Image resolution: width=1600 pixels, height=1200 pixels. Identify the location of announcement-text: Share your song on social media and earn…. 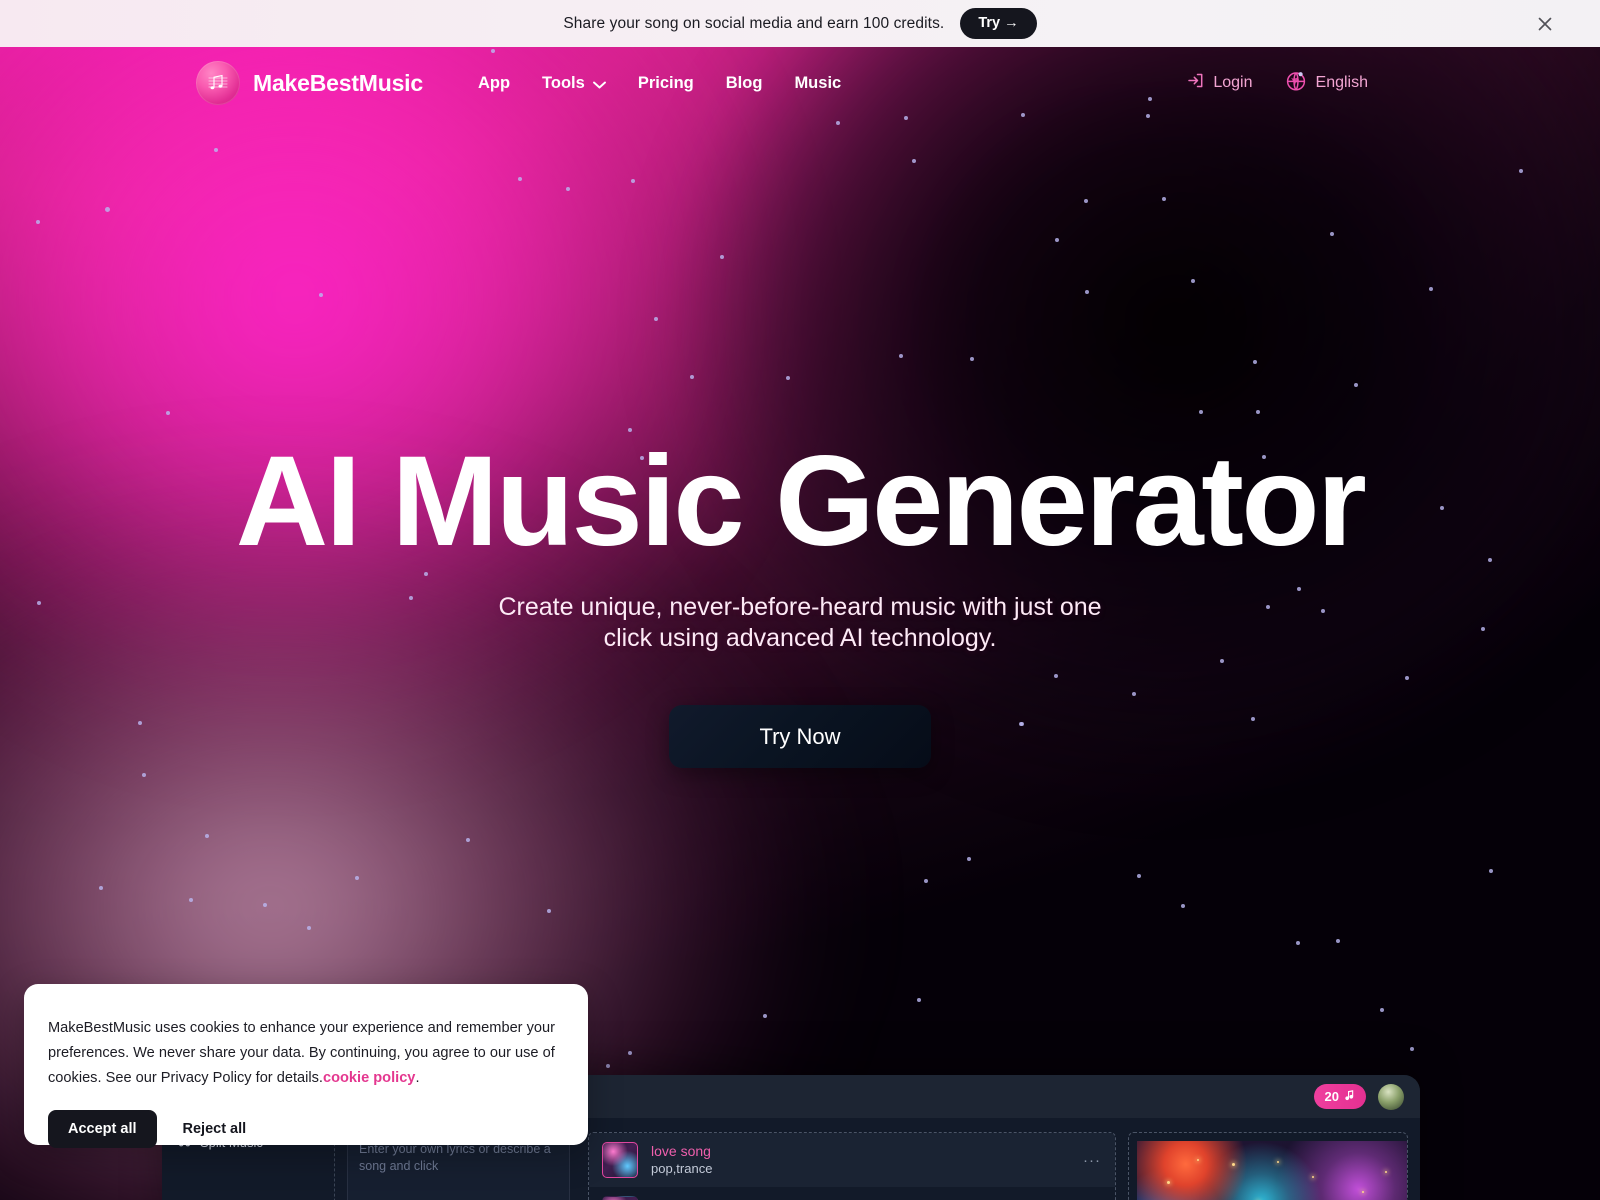
(754, 23).